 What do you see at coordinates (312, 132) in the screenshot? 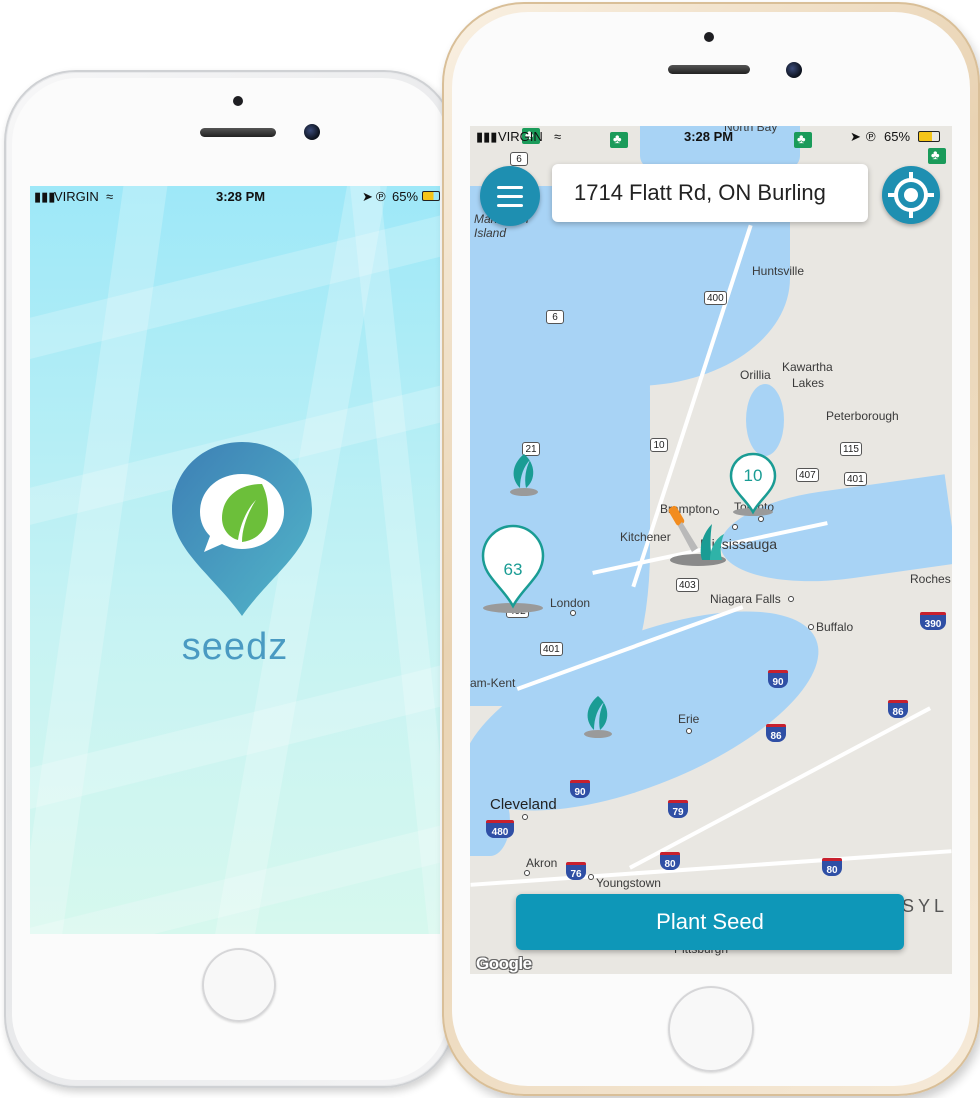
I see `left-phone-camera` at bounding box center [312, 132].